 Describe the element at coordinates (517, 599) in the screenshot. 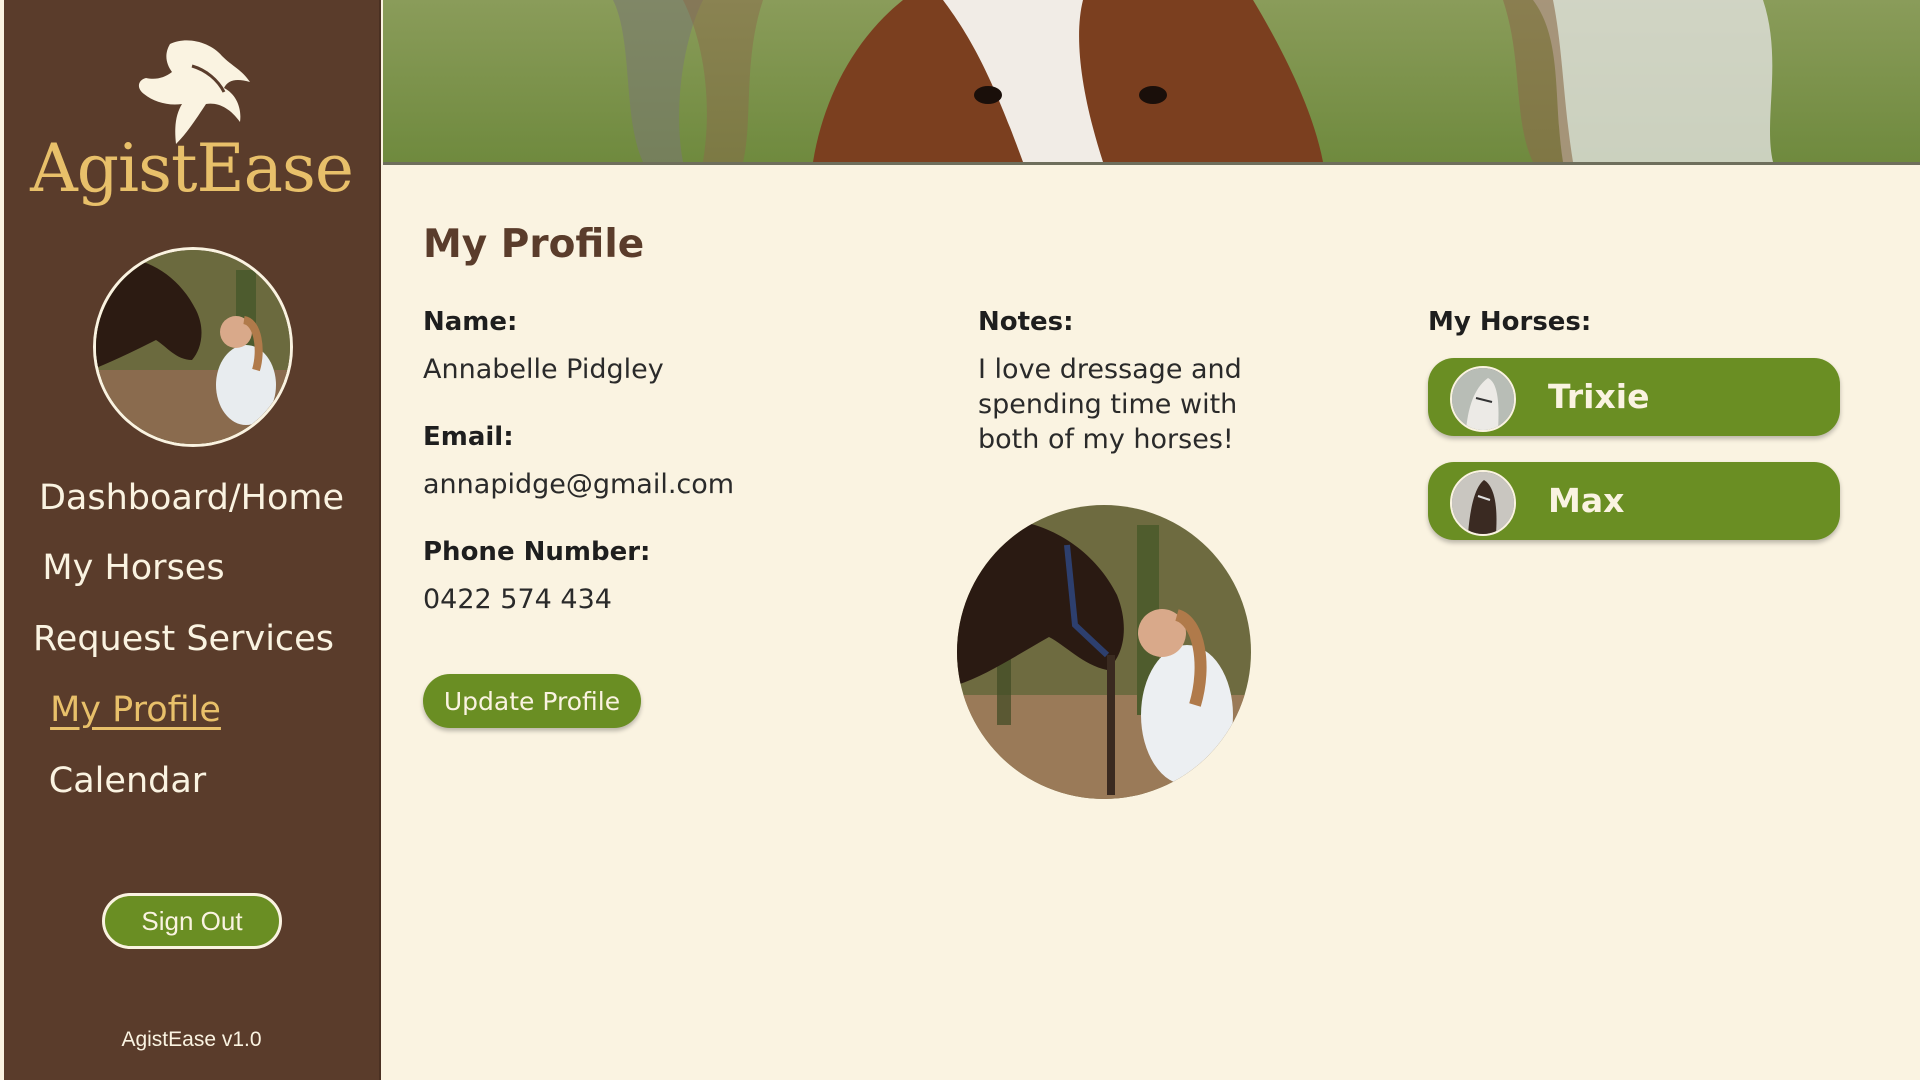

I see `phone-value: 0422 574 434` at that location.